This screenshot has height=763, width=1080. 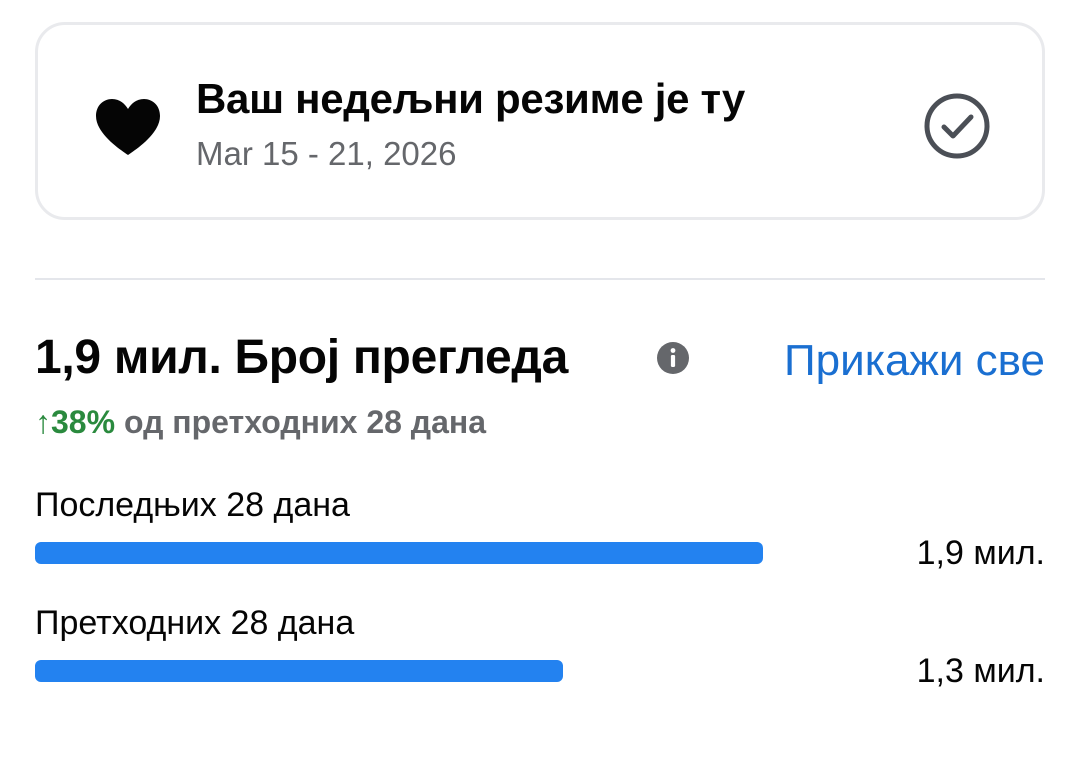 I want to click on check-circle-icon, so click(x=957, y=126).